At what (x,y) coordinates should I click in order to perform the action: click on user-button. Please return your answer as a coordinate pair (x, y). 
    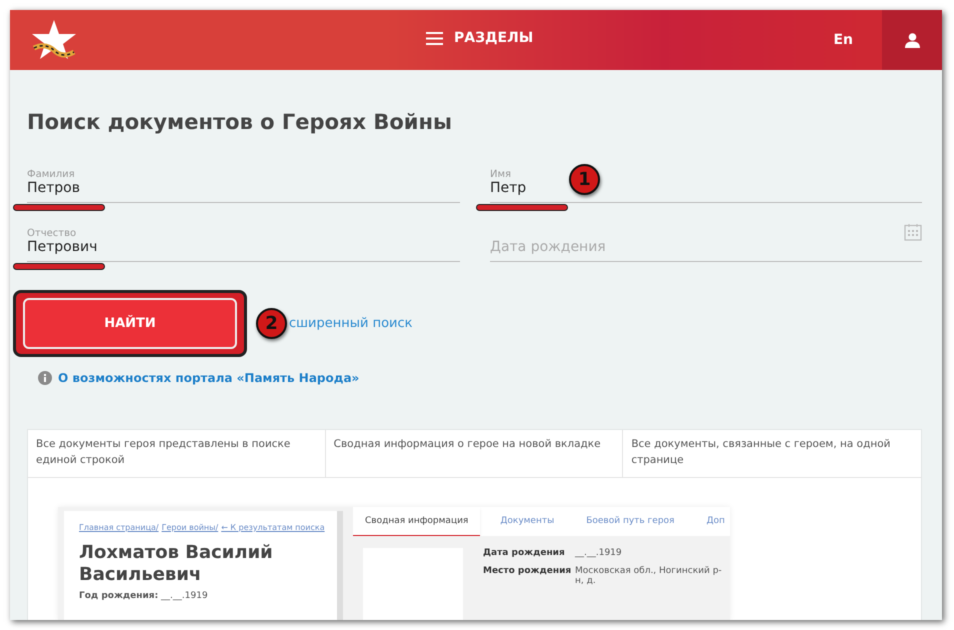
    Looking at the image, I should click on (912, 40).